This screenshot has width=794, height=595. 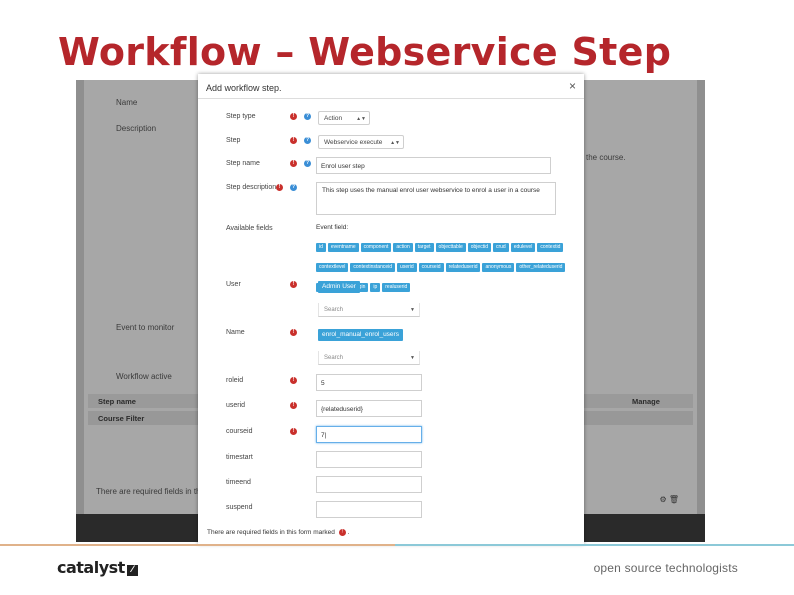 What do you see at coordinates (369, 382) in the screenshot?
I see `roleid-input: 5` at bounding box center [369, 382].